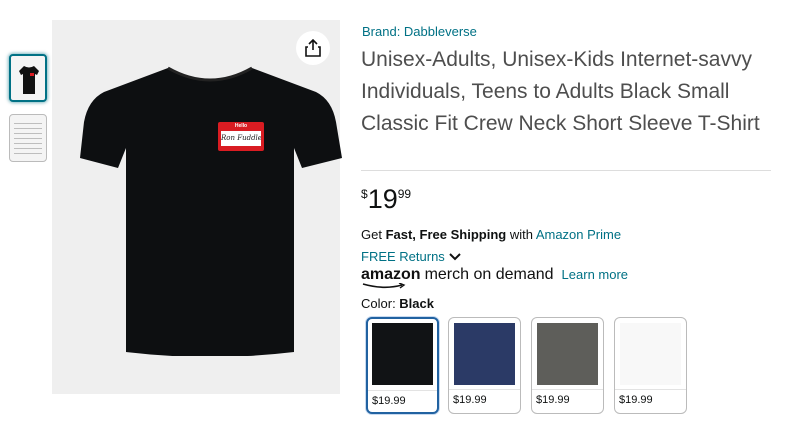  Describe the element at coordinates (446, 234) in the screenshot. I see `shipping-bold: Fast, Free Shipping` at that location.